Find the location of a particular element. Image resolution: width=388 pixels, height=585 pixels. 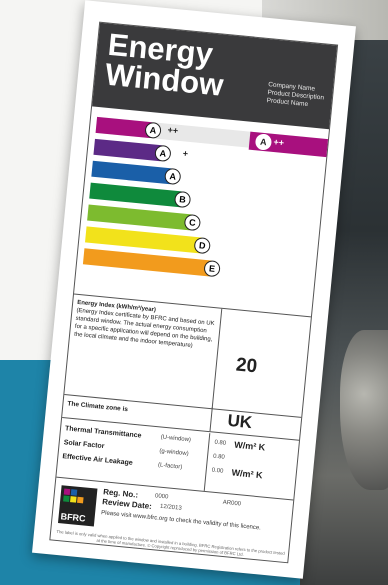

spec-value: 0.00 is located at coordinates (217, 471).